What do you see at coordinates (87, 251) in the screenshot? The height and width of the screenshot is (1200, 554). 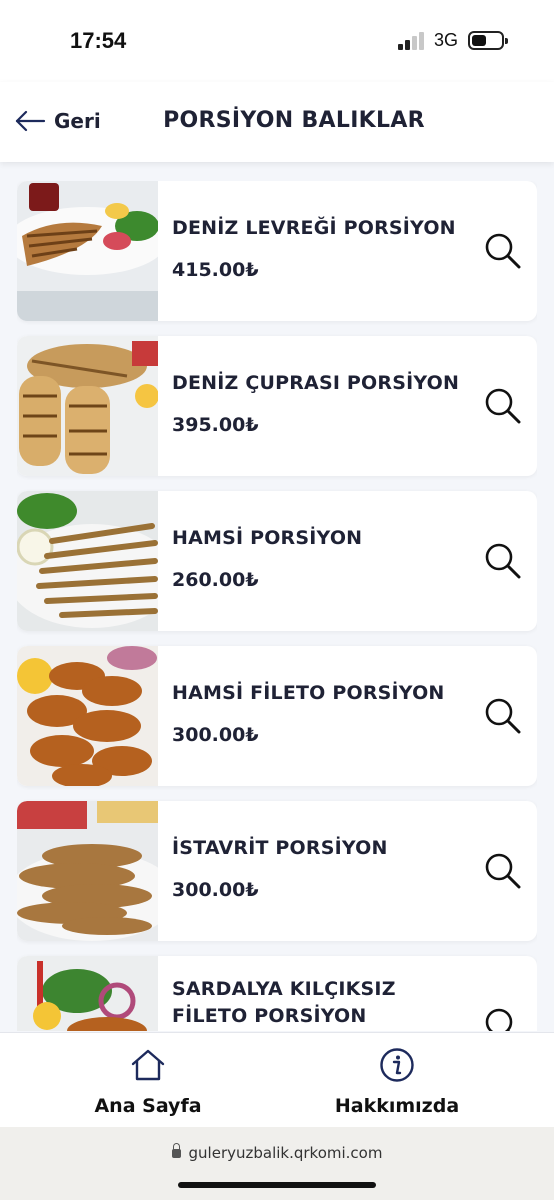 I see `grilled-sea-bass-photo` at bounding box center [87, 251].